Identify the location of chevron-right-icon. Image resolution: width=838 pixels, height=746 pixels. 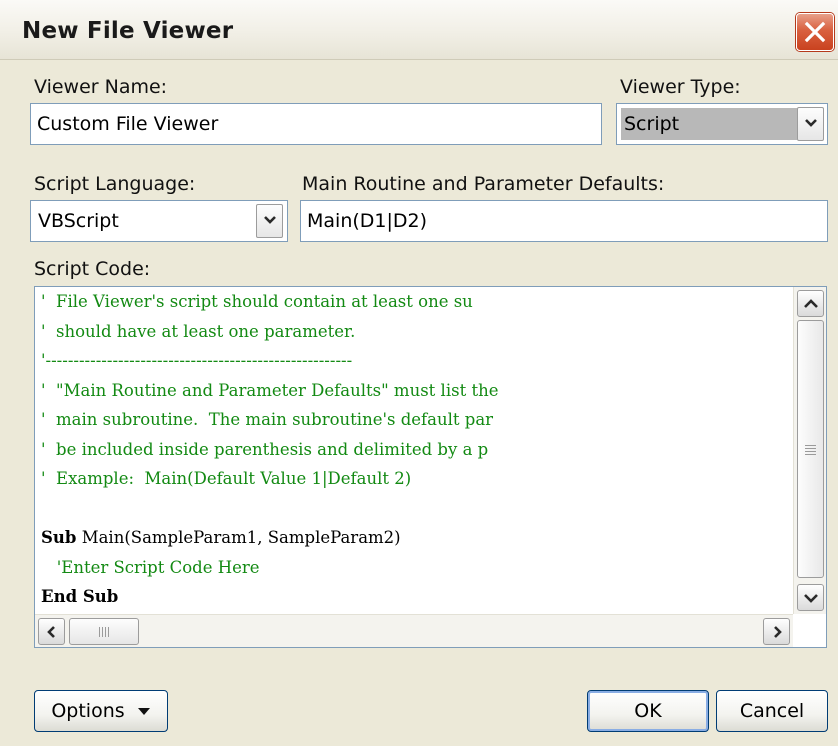
(778, 632).